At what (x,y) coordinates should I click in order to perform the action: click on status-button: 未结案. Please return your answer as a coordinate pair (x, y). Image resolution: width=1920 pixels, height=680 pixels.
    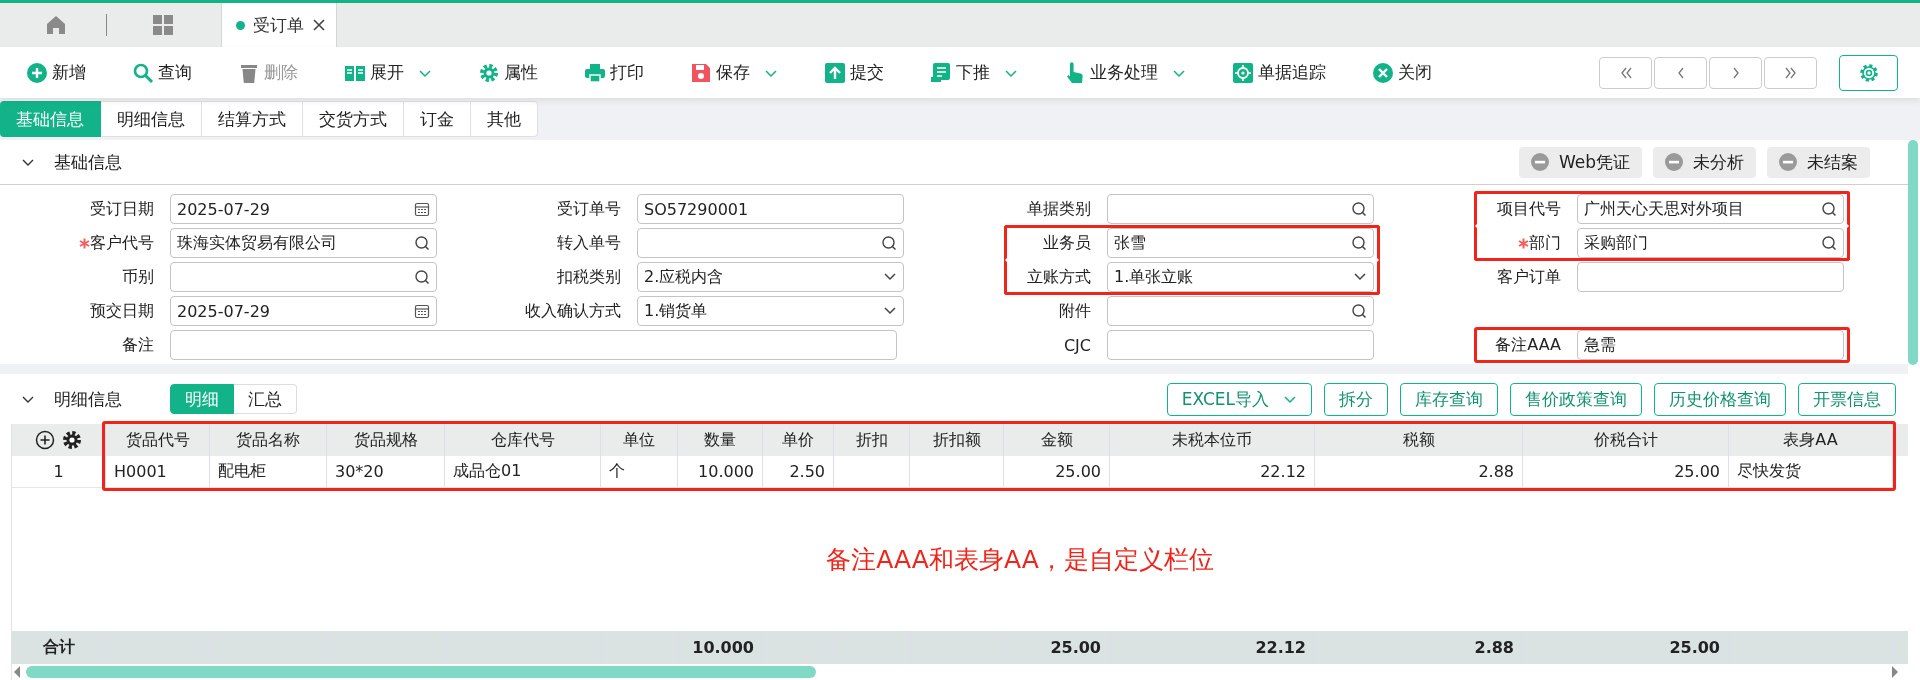
    Looking at the image, I should click on (1818, 162).